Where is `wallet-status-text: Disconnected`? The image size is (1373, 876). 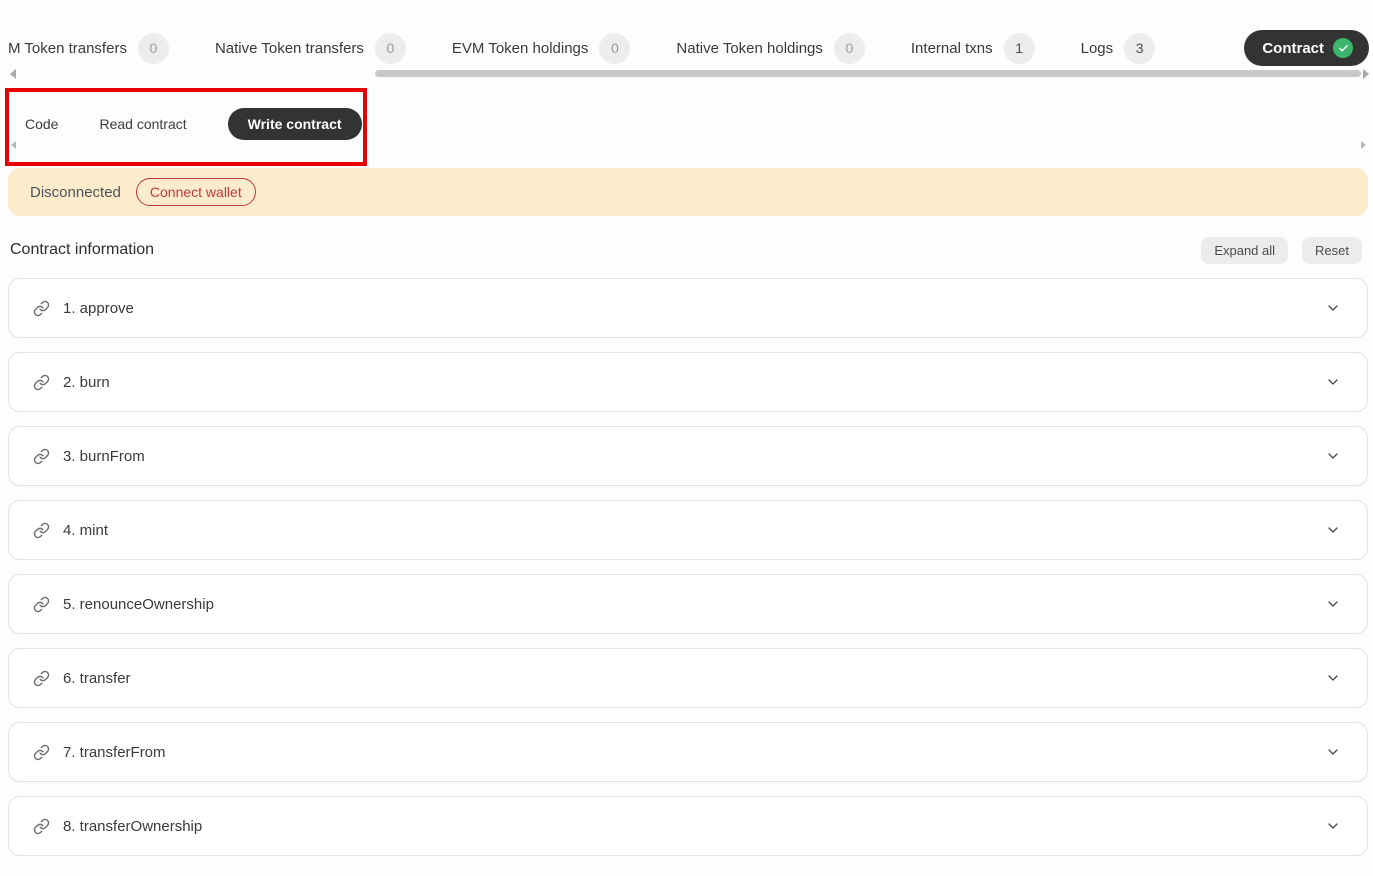
wallet-status-text: Disconnected is located at coordinates (75, 192).